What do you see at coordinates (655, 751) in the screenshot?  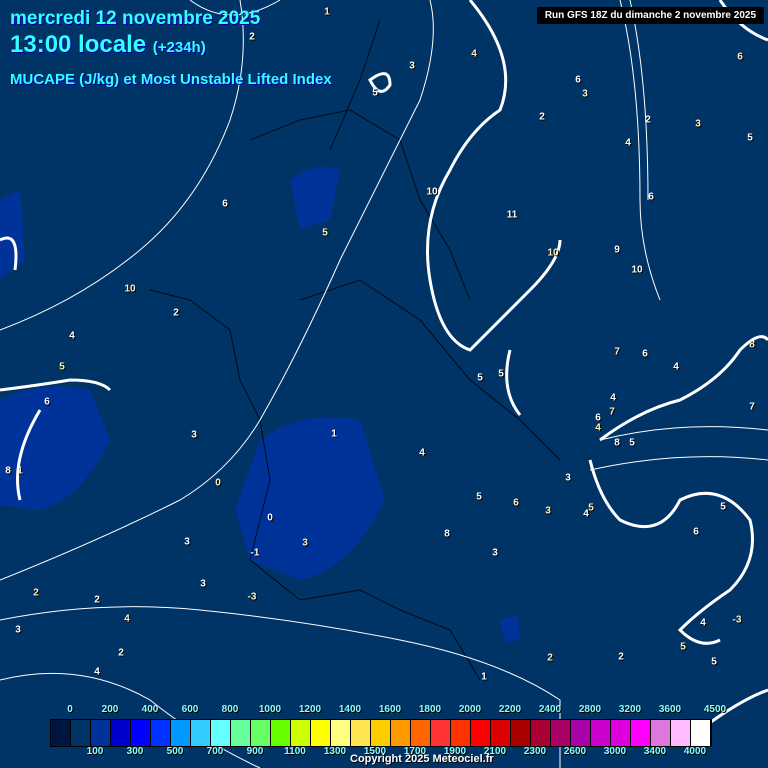 I see `colorbar-bottom-label: 3400` at bounding box center [655, 751].